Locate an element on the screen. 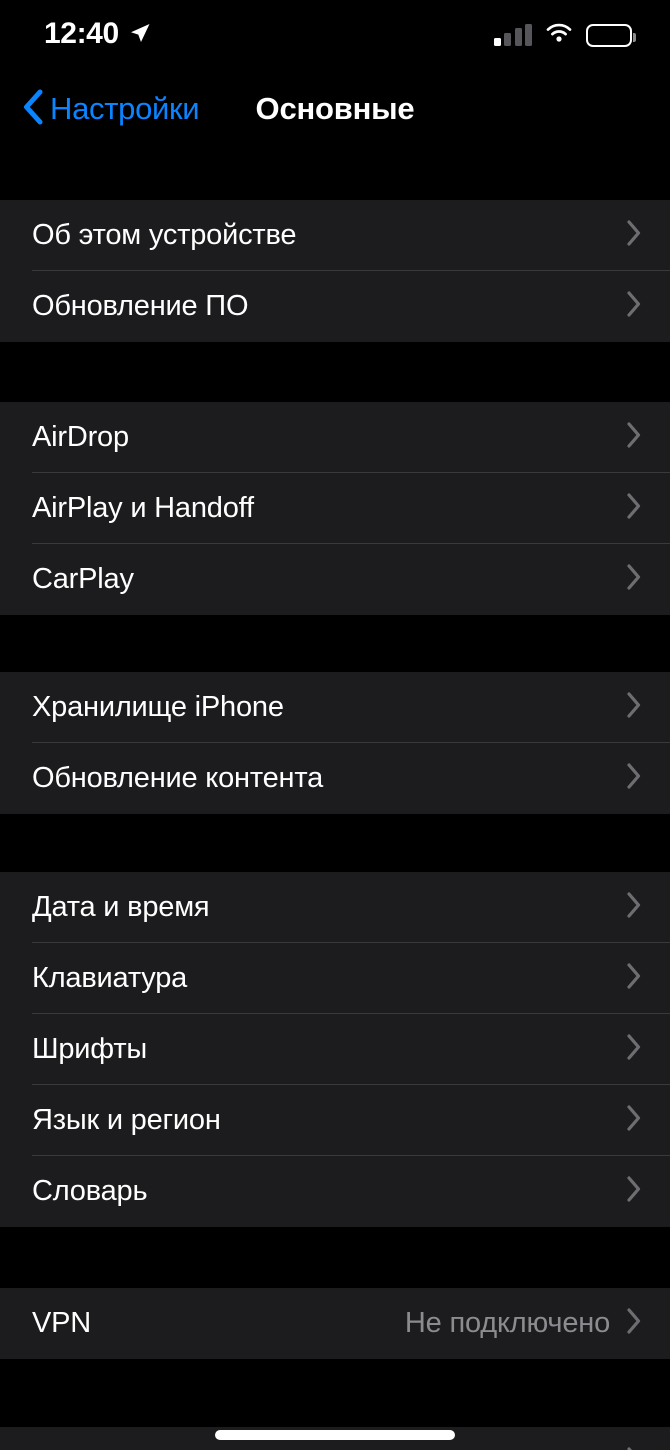 Image resolution: width=670 pixels, height=1450 pixels. list-item-vpn: VPN Не подключено is located at coordinates (335, 1323).